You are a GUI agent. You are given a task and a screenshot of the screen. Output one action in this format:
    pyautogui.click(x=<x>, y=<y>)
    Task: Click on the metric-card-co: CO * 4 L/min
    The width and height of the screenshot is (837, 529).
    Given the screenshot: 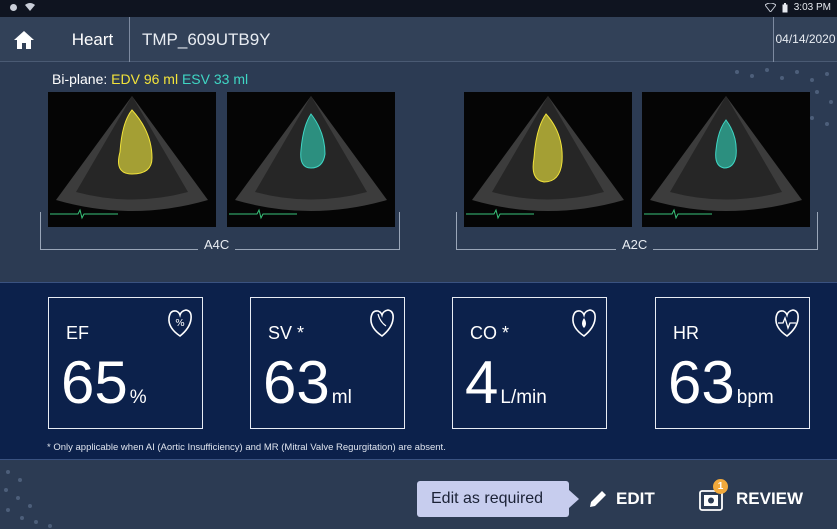 What is the action you would take?
    pyautogui.click(x=529, y=363)
    